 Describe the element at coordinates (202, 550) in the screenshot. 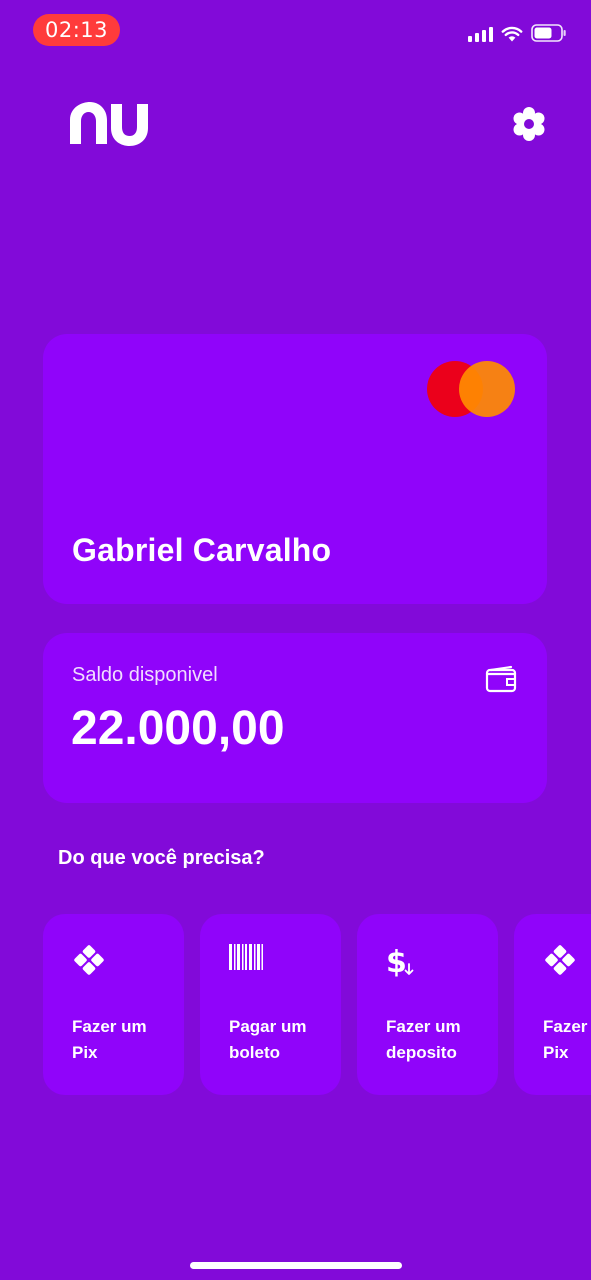

I see `card-holder-name: Gabriel Carvalho` at that location.